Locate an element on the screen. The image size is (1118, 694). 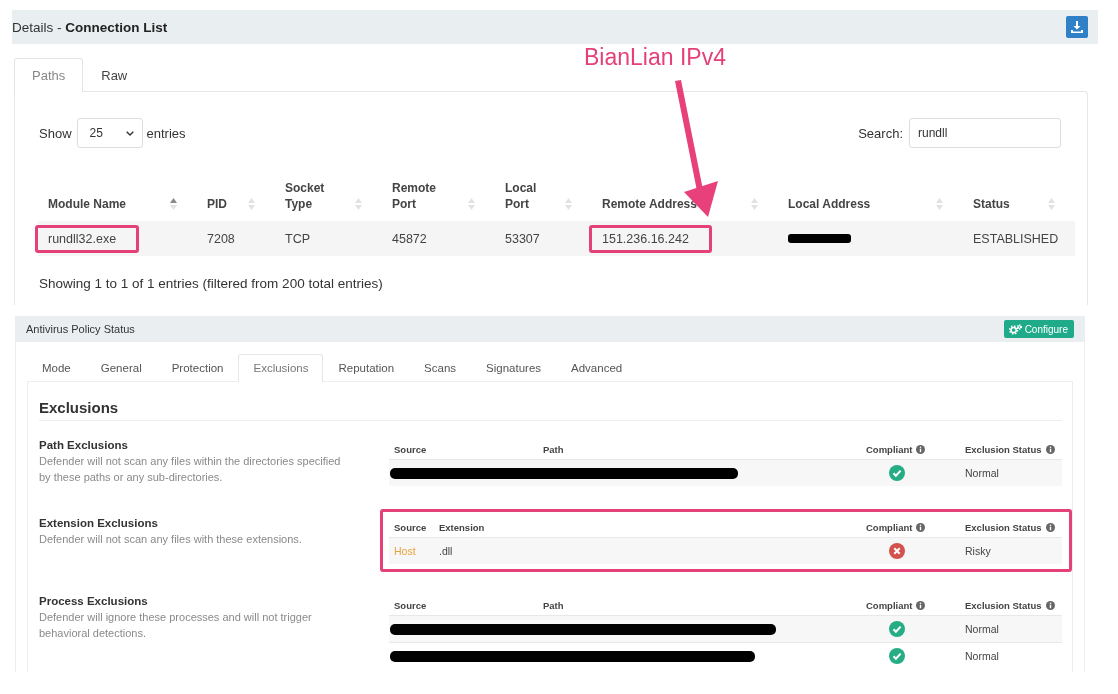
section-title: Extension Exclusions is located at coordinates (99, 523).